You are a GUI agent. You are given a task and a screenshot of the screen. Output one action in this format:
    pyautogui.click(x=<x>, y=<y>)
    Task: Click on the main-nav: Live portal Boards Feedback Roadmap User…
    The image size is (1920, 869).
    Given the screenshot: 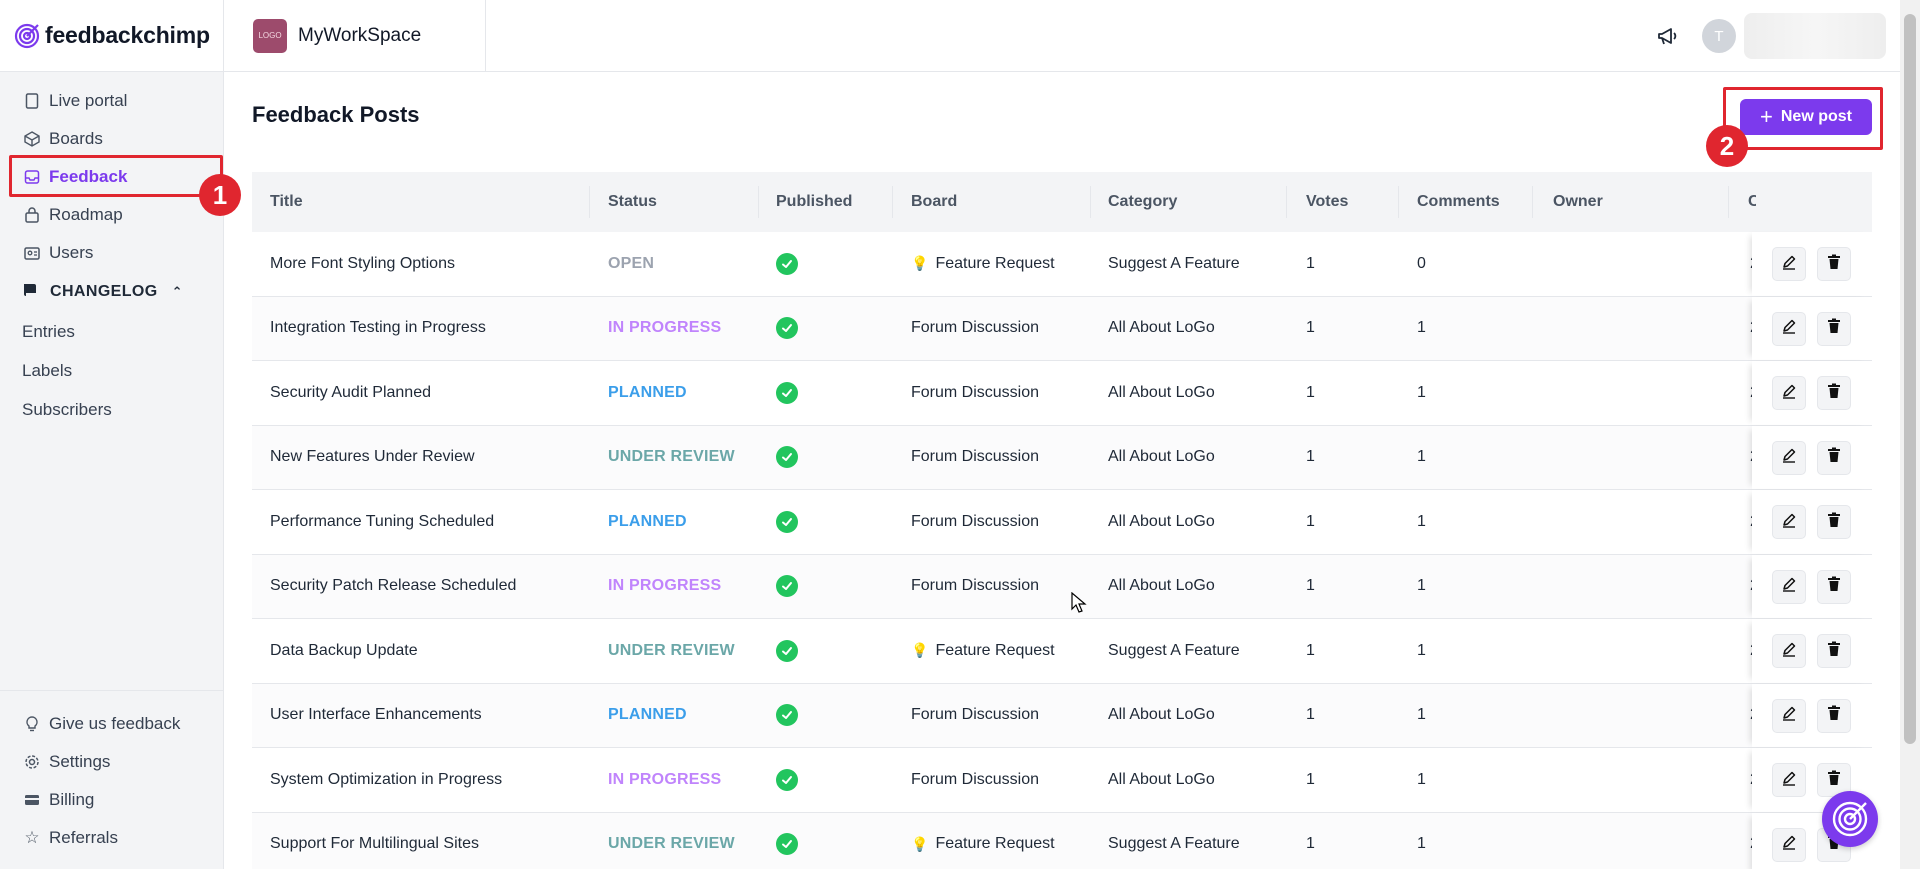 What is the action you would take?
    pyautogui.click(x=111, y=250)
    